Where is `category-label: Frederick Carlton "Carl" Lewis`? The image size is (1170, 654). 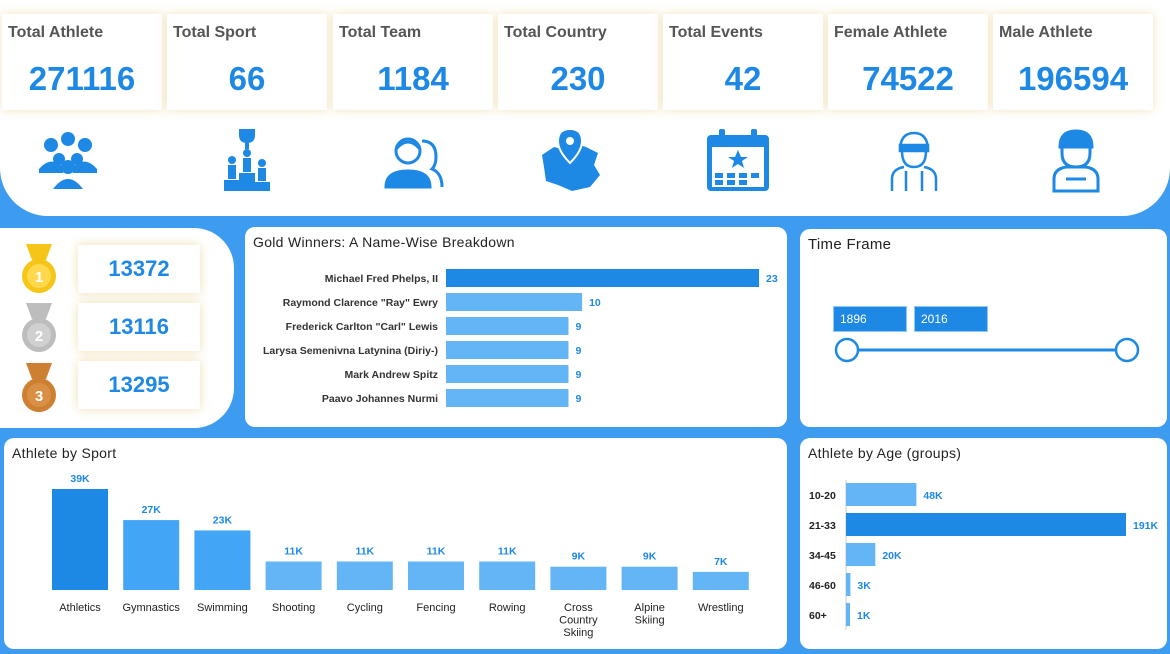 category-label: Frederick Carlton "Carl" Lewis is located at coordinates (362, 327).